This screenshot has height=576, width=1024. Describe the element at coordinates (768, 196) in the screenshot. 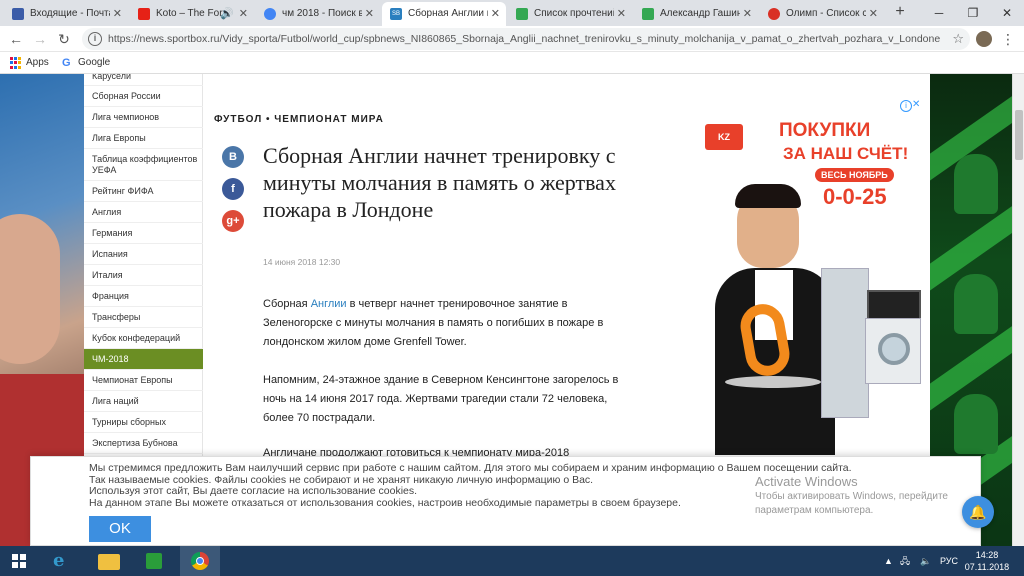

I see `ad-man-hair` at that location.